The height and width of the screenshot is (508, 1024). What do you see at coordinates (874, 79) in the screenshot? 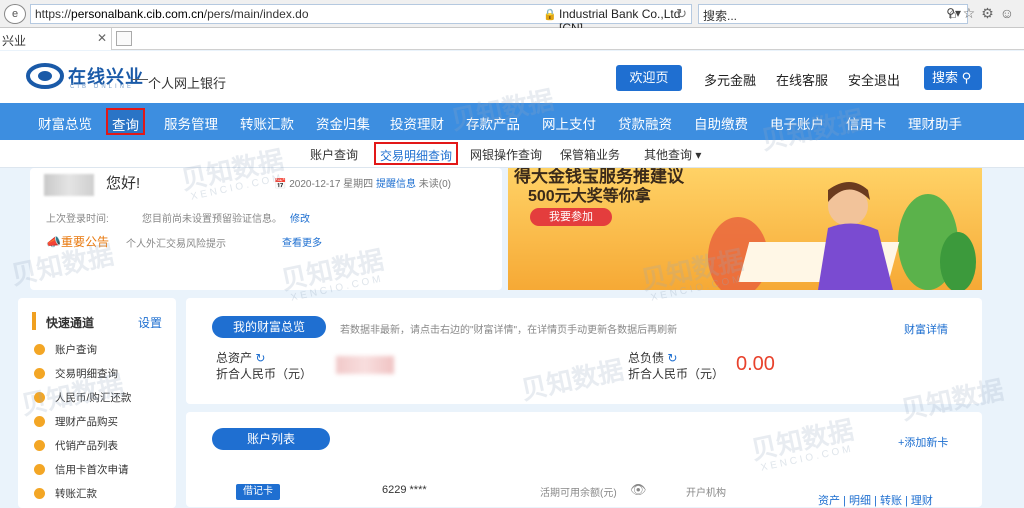
I see `header-link-logout: 安全退出` at bounding box center [874, 79].